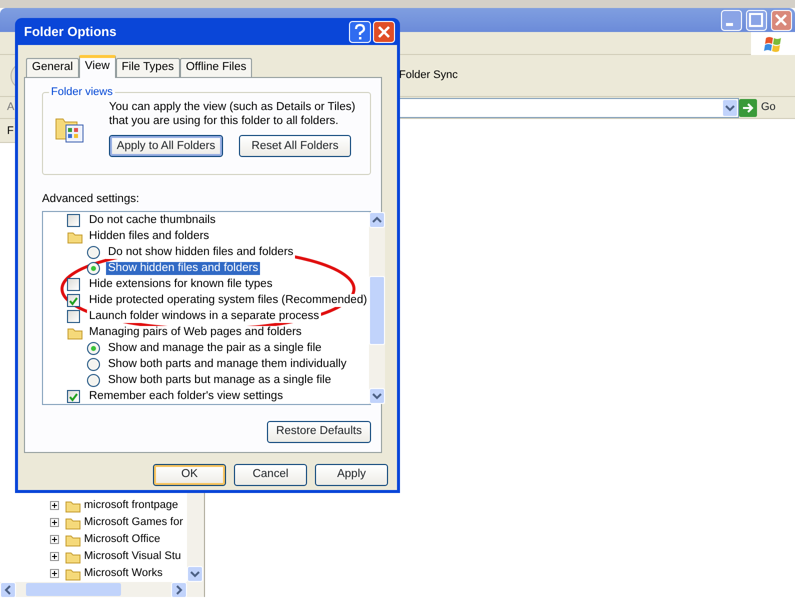 The height and width of the screenshot is (598, 795). What do you see at coordinates (133, 557) in the screenshot?
I see `tree-label: Microsoft Visual Stu` at bounding box center [133, 557].